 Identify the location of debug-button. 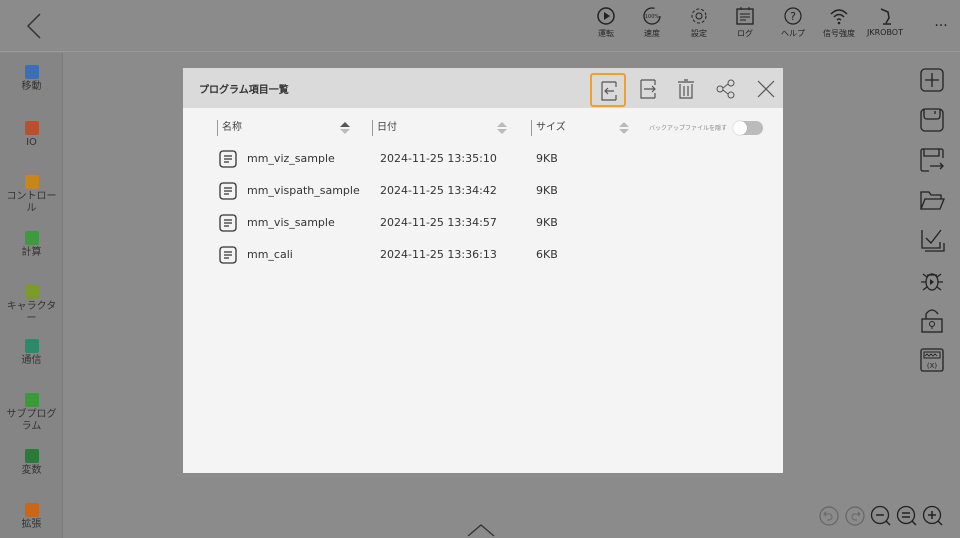
(932, 280).